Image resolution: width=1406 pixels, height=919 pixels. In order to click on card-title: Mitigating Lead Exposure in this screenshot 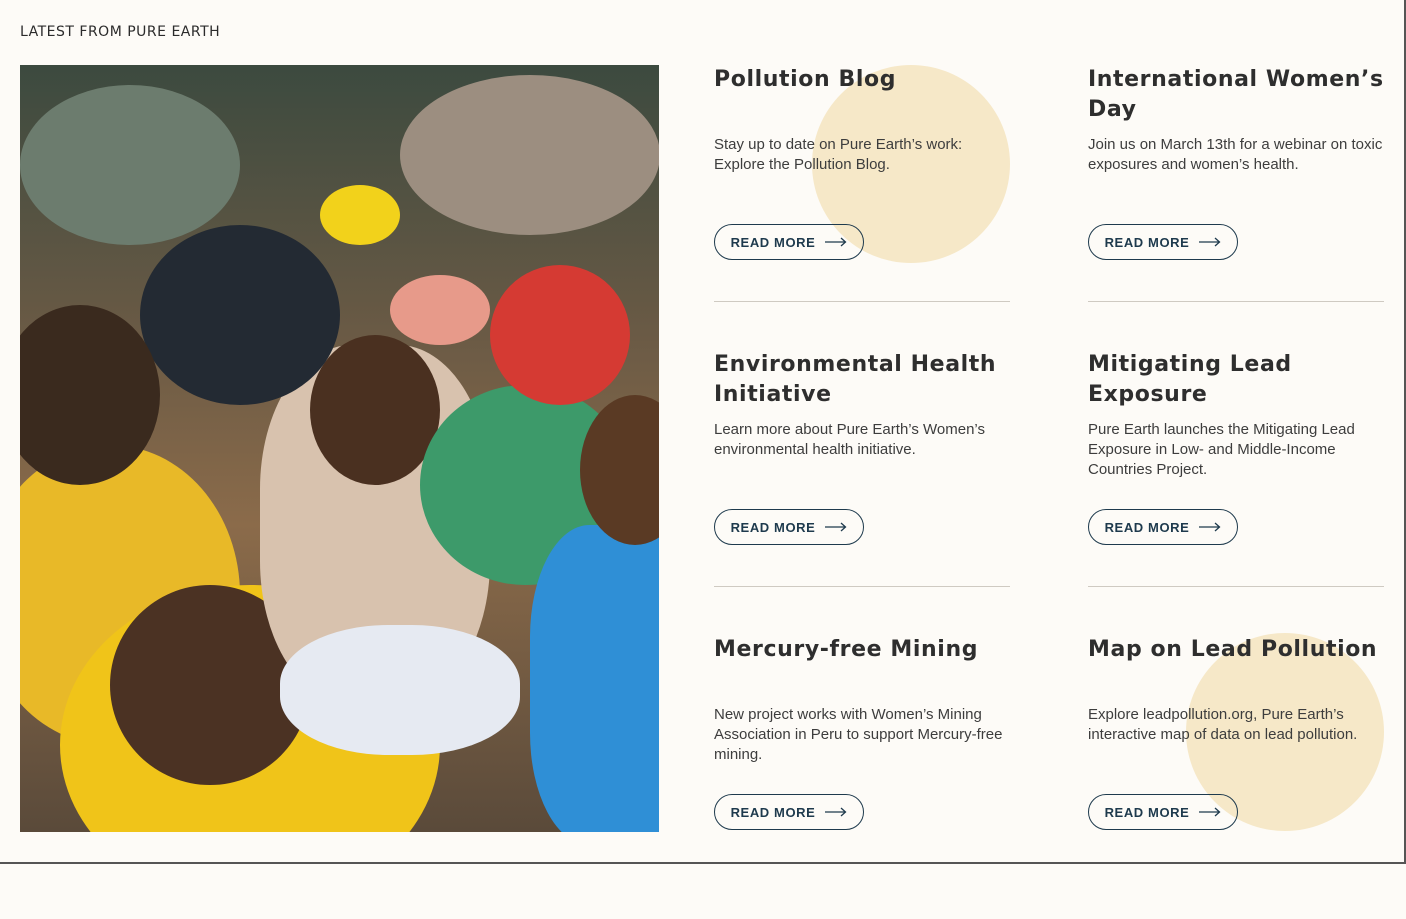, I will do `click(1190, 379)`.